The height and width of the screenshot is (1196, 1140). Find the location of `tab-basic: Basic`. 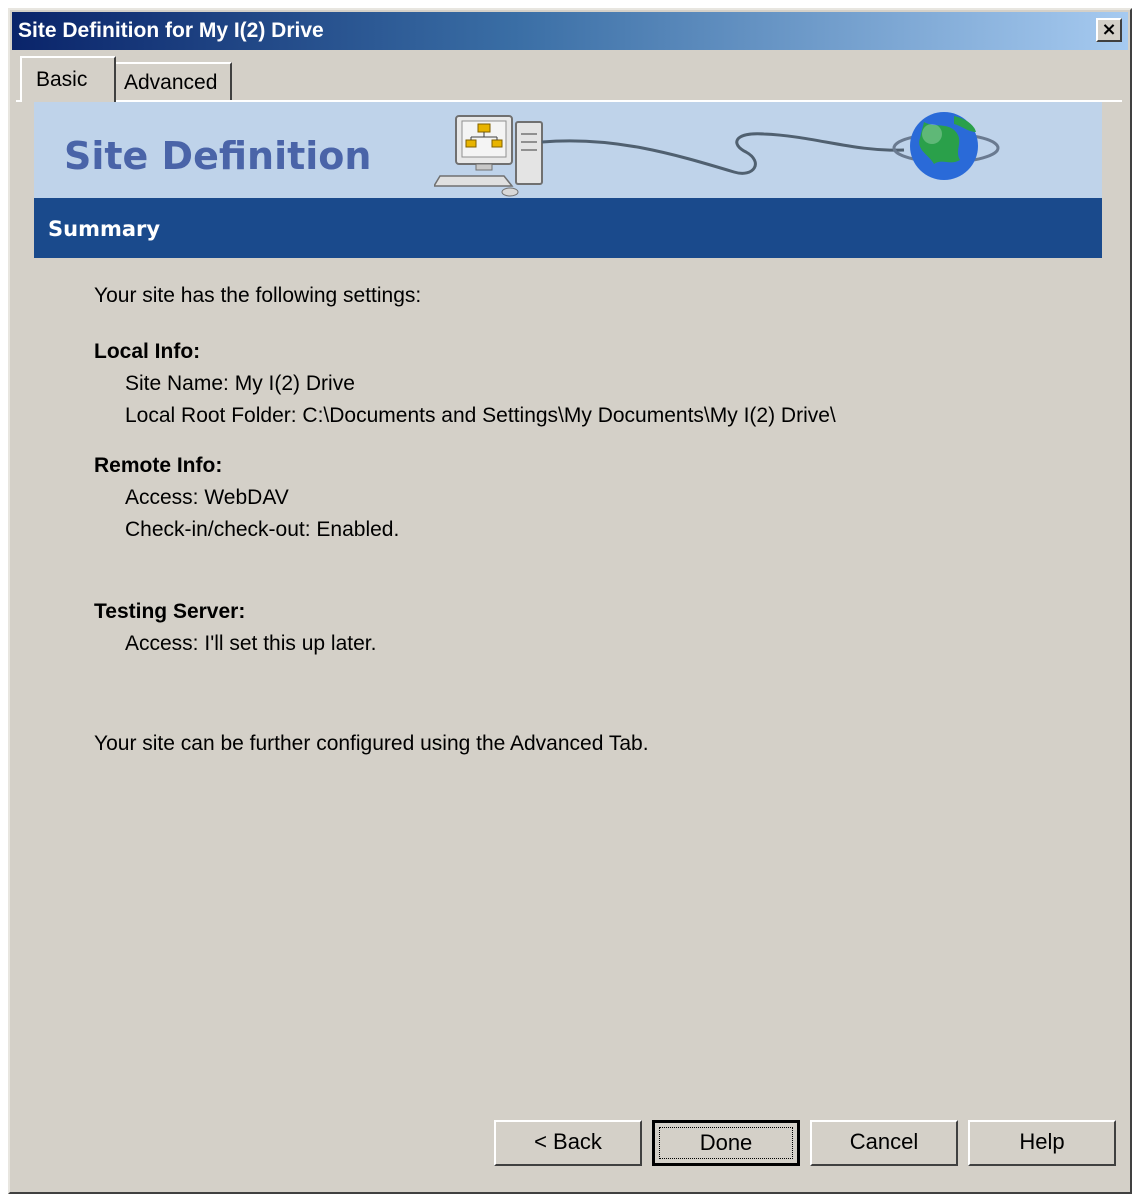

tab-basic: Basic is located at coordinates (68, 79).